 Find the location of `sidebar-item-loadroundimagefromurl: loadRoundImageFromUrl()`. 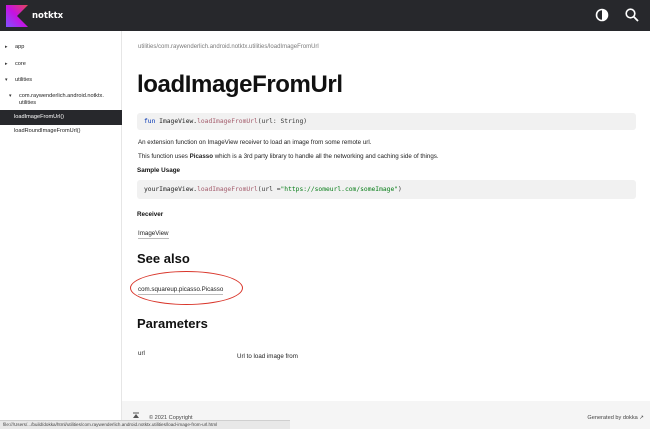

sidebar-item-loadroundimagefromurl: loadRoundImageFromUrl() is located at coordinates (61, 131).